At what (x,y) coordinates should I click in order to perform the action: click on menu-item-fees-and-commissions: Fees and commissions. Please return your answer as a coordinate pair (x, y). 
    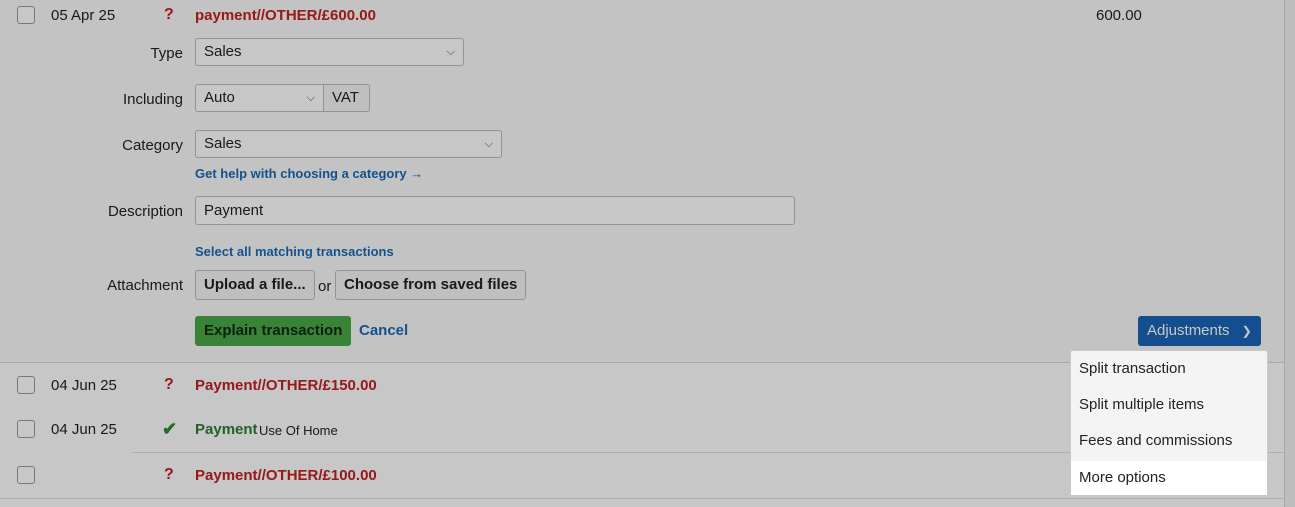
    Looking at the image, I should click on (1169, 441).